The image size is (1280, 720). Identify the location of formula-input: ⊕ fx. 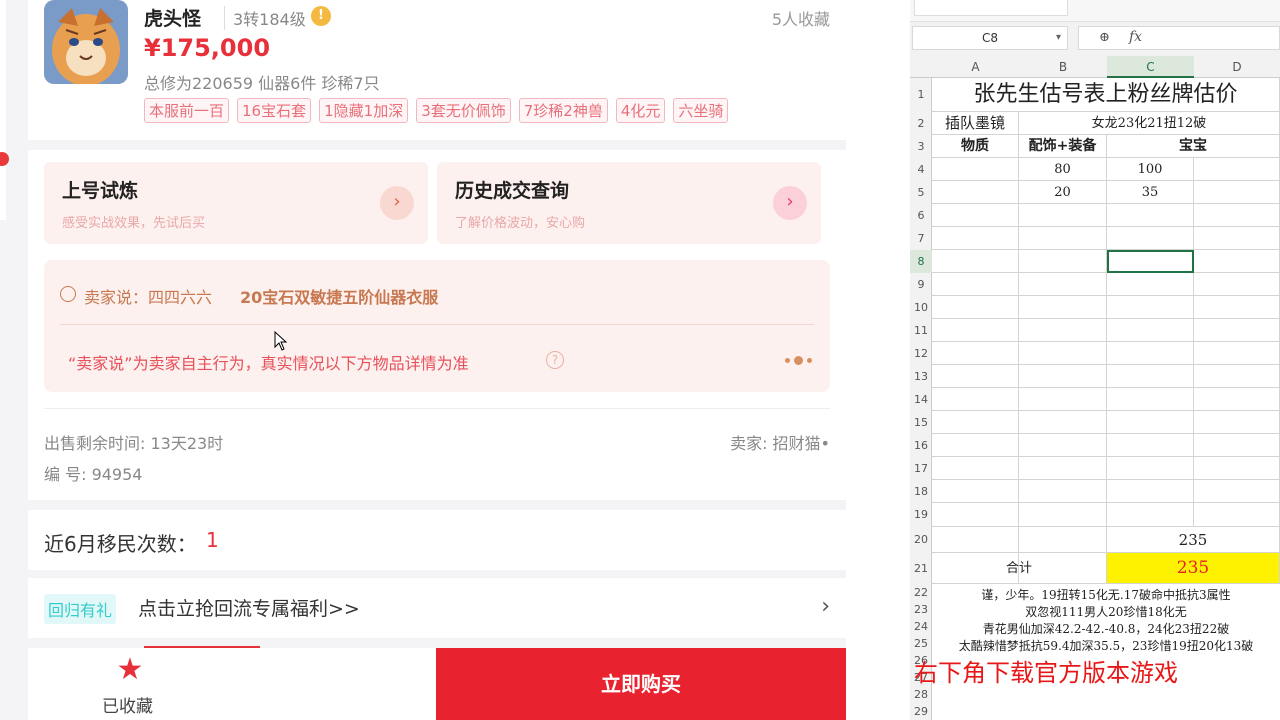
(1179, 38).